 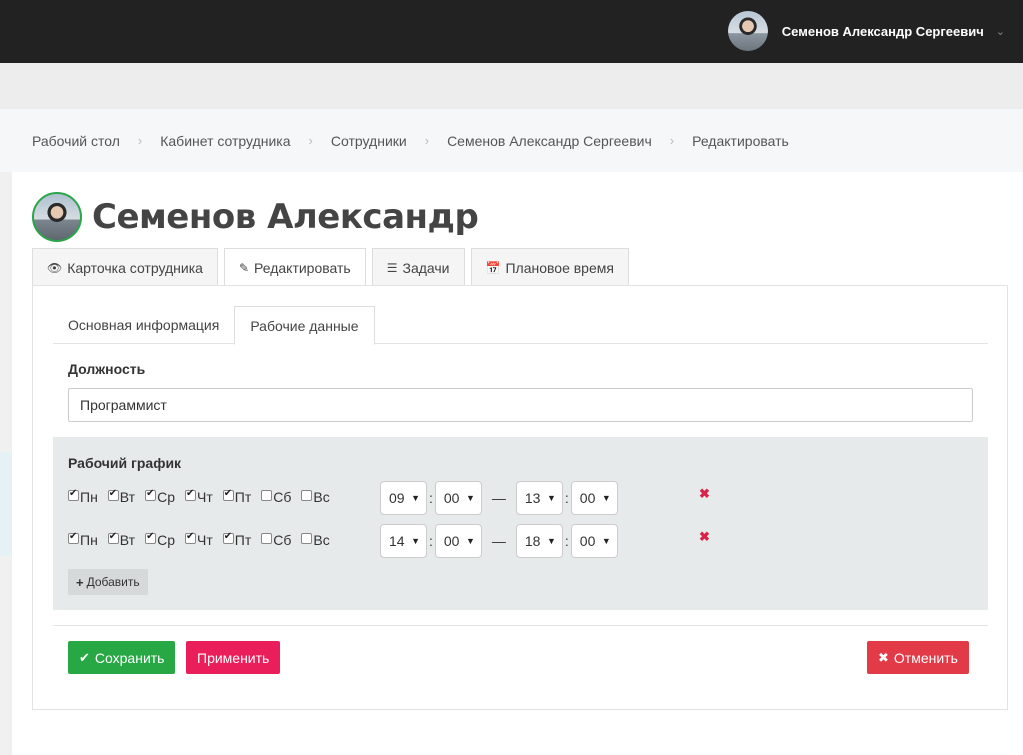 What do you see at coordinates (882, 31) in the screenshot?
I see `user-name: Семенов Александр Сергеевич` at bounding box center [882, 31].